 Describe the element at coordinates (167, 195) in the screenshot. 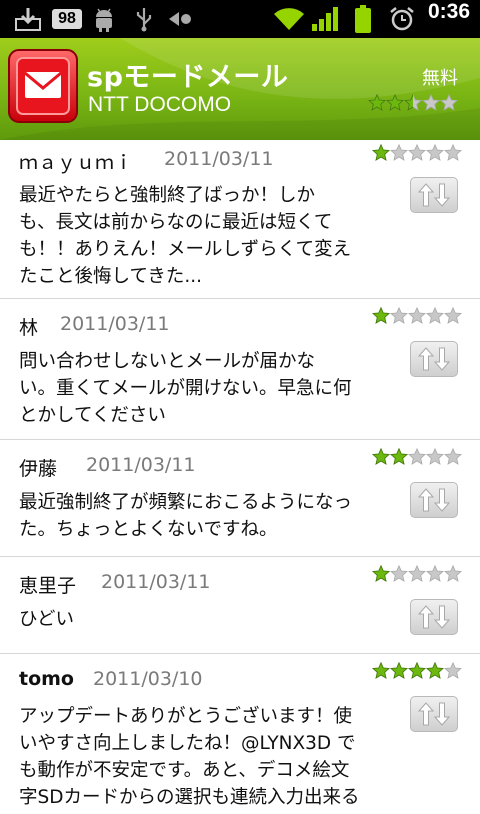

I see `review-text-line: 最近やたらと強制終了ばっか！しか` at that location.